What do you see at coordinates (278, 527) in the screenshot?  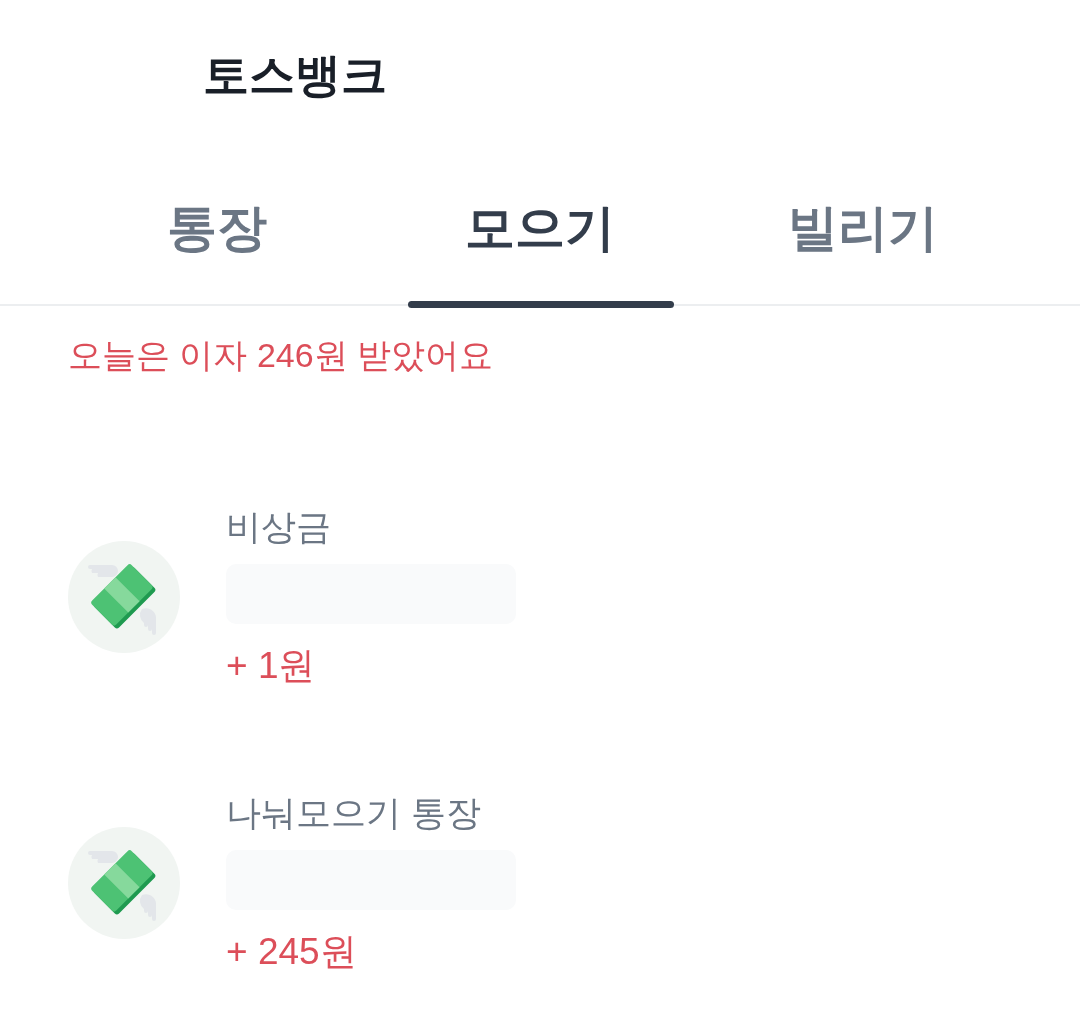 I see `account-name: 비상금` at bounding box center [278, 527].